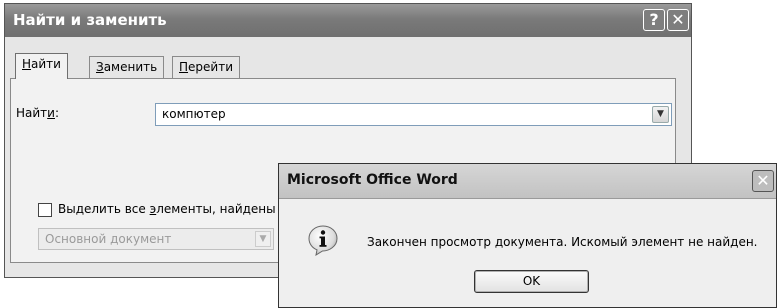  Describe the element at coordinates (413, 114) in the screenshot. I see `find-input: компютер ▼` at that location.